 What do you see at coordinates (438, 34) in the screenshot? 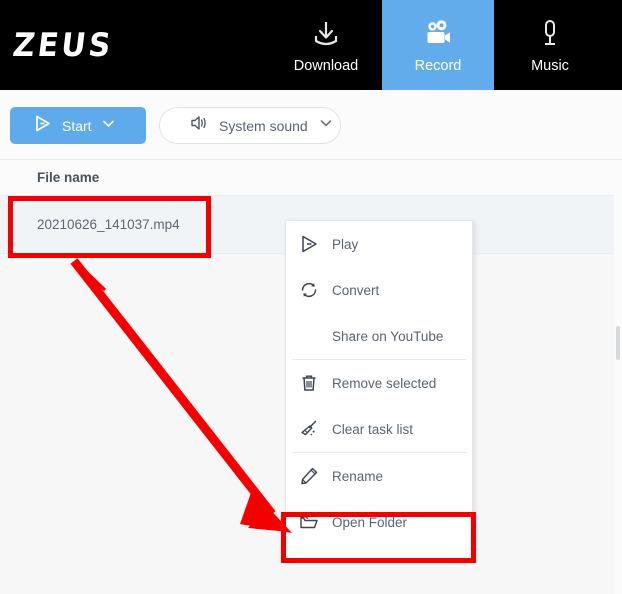
I see `video-camera-icon` at bounding box center [438, 34].